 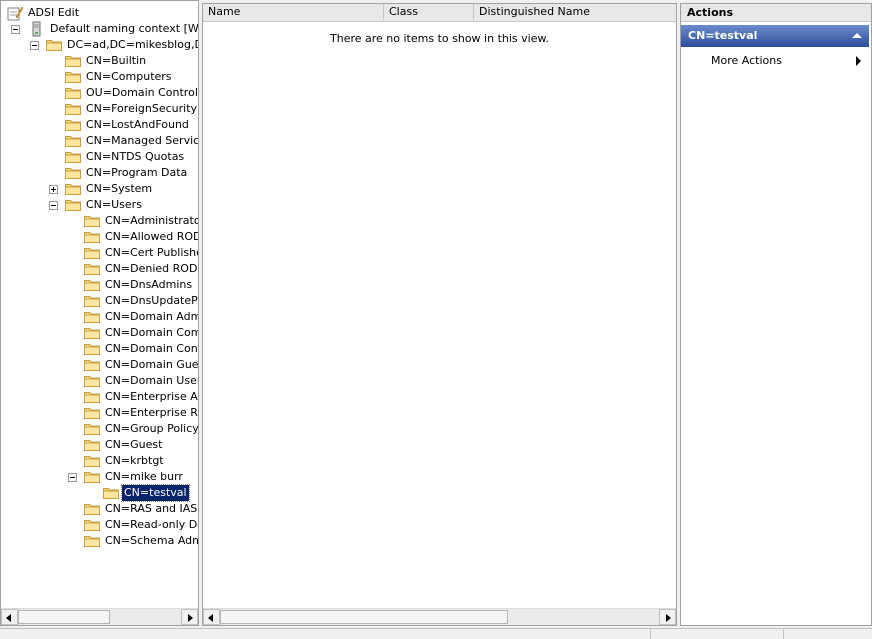 What do you see at coordinates (99, 525) in the screenshot?
I see `tree-node: CN=Read-only Dom` at bounding box center [99, 525].